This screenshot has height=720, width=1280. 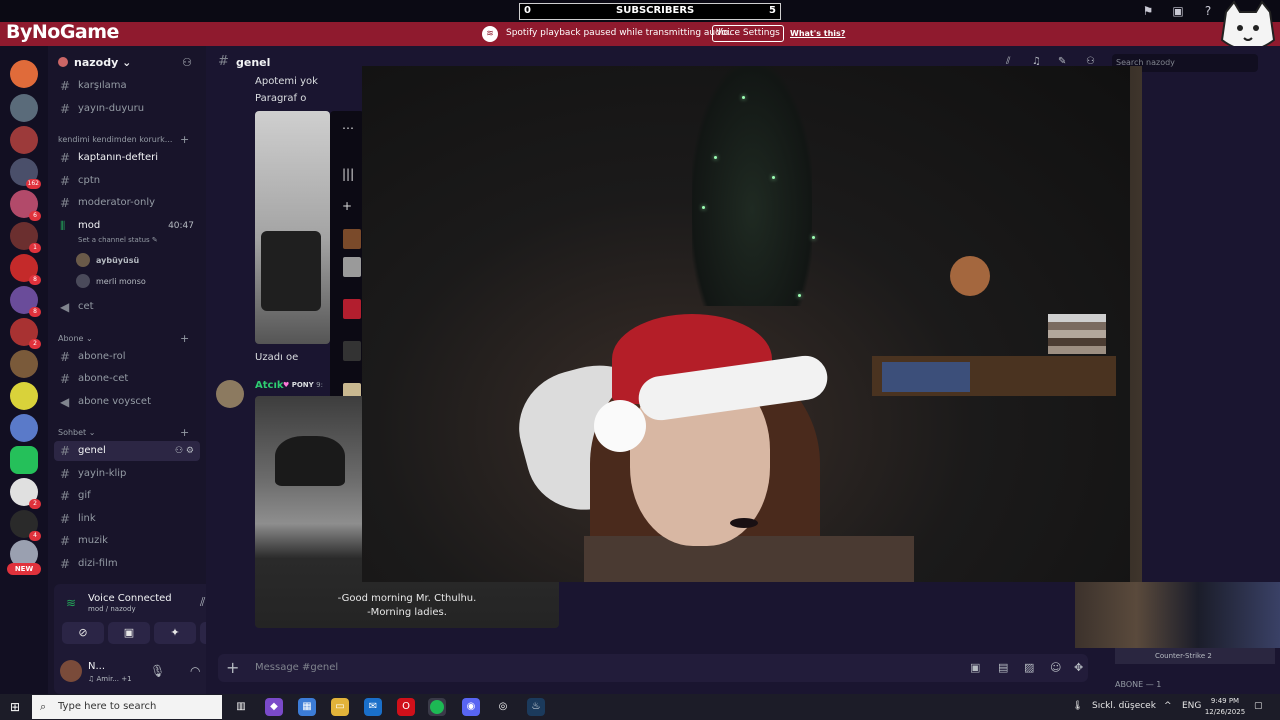 I want to click on language-indicator: ENG, so click(x=1191, y=706).